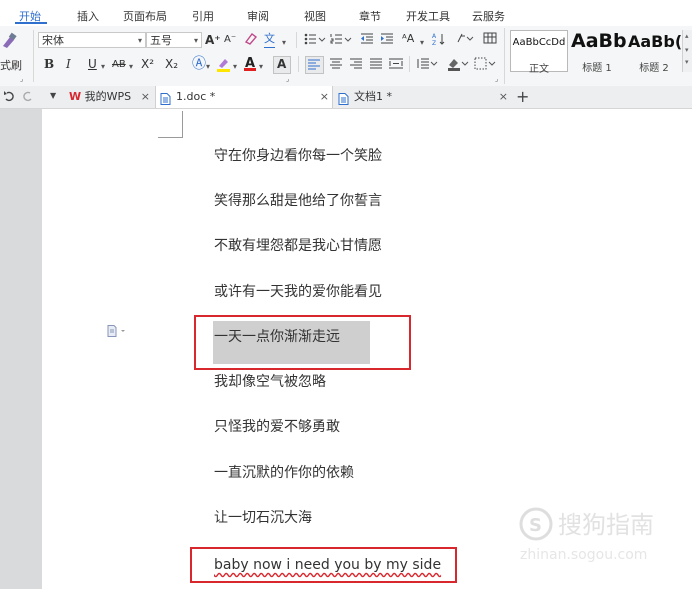 The width and height of the screenshot is (692, 589). Describe the element at coordinates (11, 65) in the screenshot. I see `format-painter-label: 式刷` at that location.